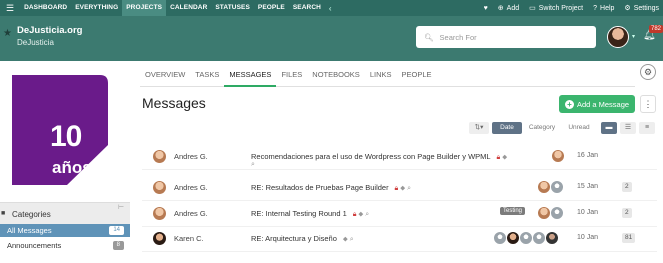 This screenshot has height=263, width=663. What do you see at coordinates (116, 230) in the screenshot?
I see `category-count: 14` at bounding box center [116, 230].